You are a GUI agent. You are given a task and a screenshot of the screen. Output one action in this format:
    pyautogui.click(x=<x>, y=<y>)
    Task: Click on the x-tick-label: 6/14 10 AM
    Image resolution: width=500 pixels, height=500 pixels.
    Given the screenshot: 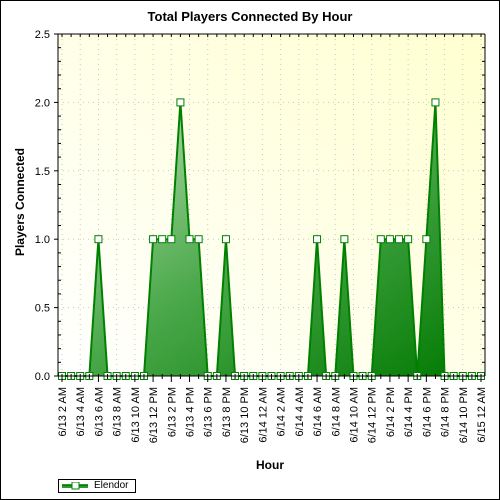 What is the action you would take?
    pyautogui.click(x=354, y=415)
    